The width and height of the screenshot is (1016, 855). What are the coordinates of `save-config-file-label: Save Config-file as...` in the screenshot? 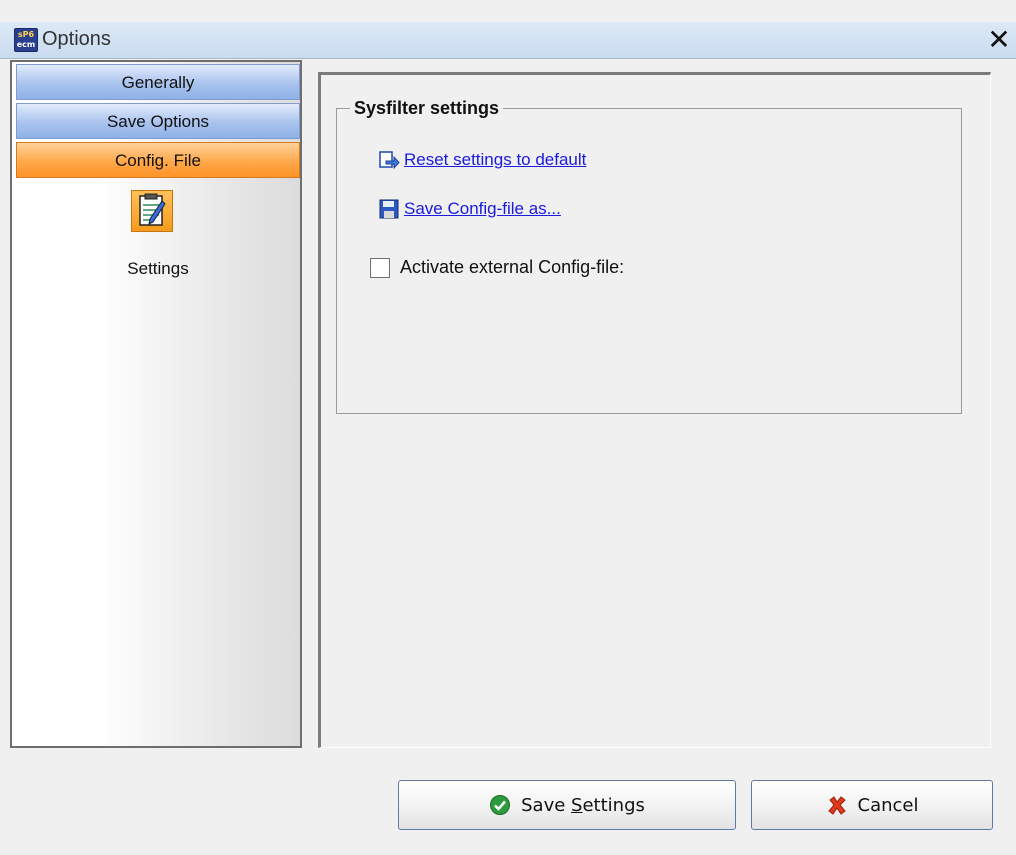 It's located at (482, 208).